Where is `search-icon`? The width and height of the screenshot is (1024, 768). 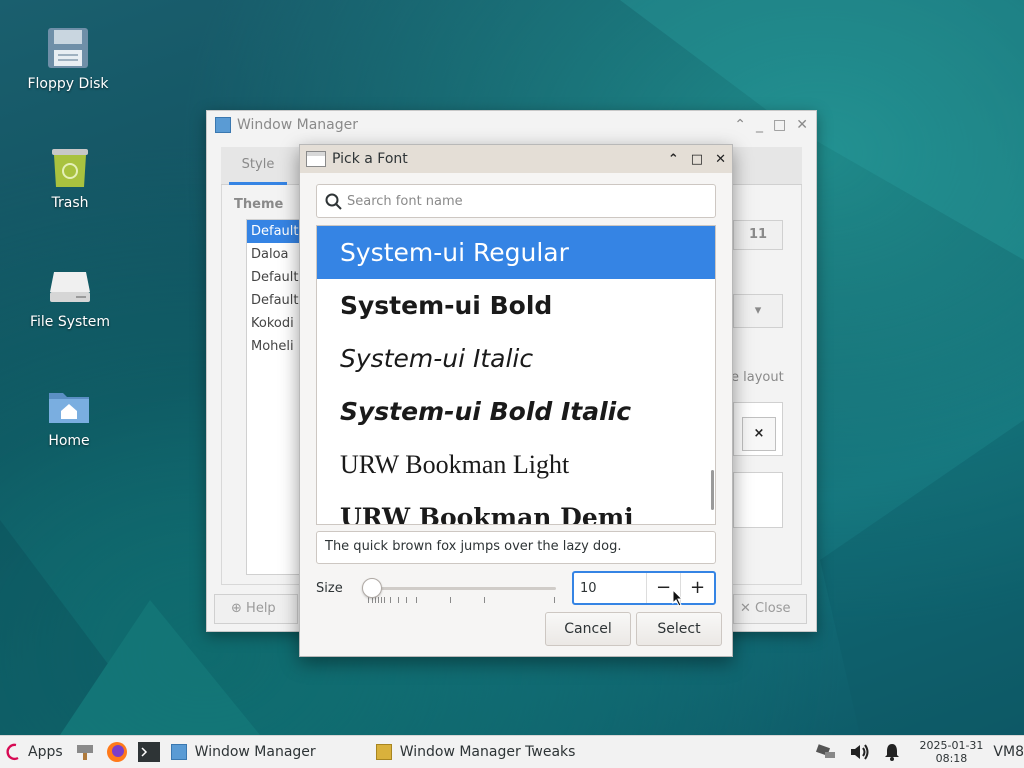 search-icon is located at coordinates (333, 201).